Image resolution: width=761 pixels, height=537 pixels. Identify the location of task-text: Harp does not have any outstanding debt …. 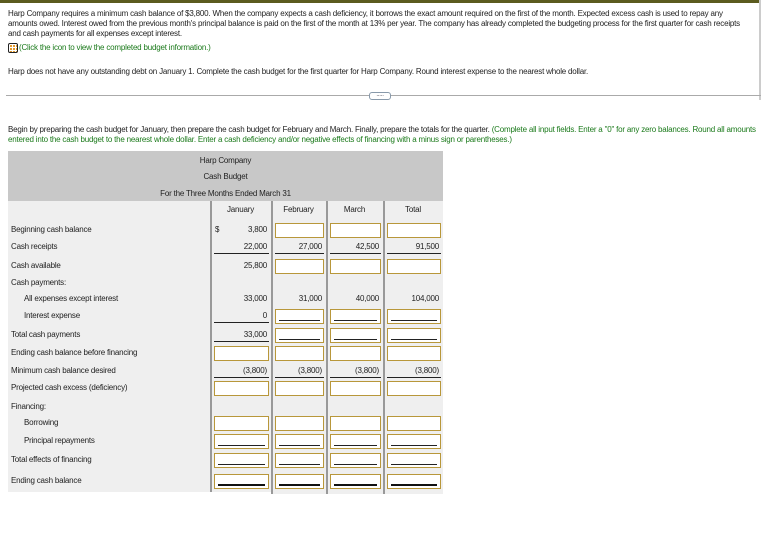
(298, 71).